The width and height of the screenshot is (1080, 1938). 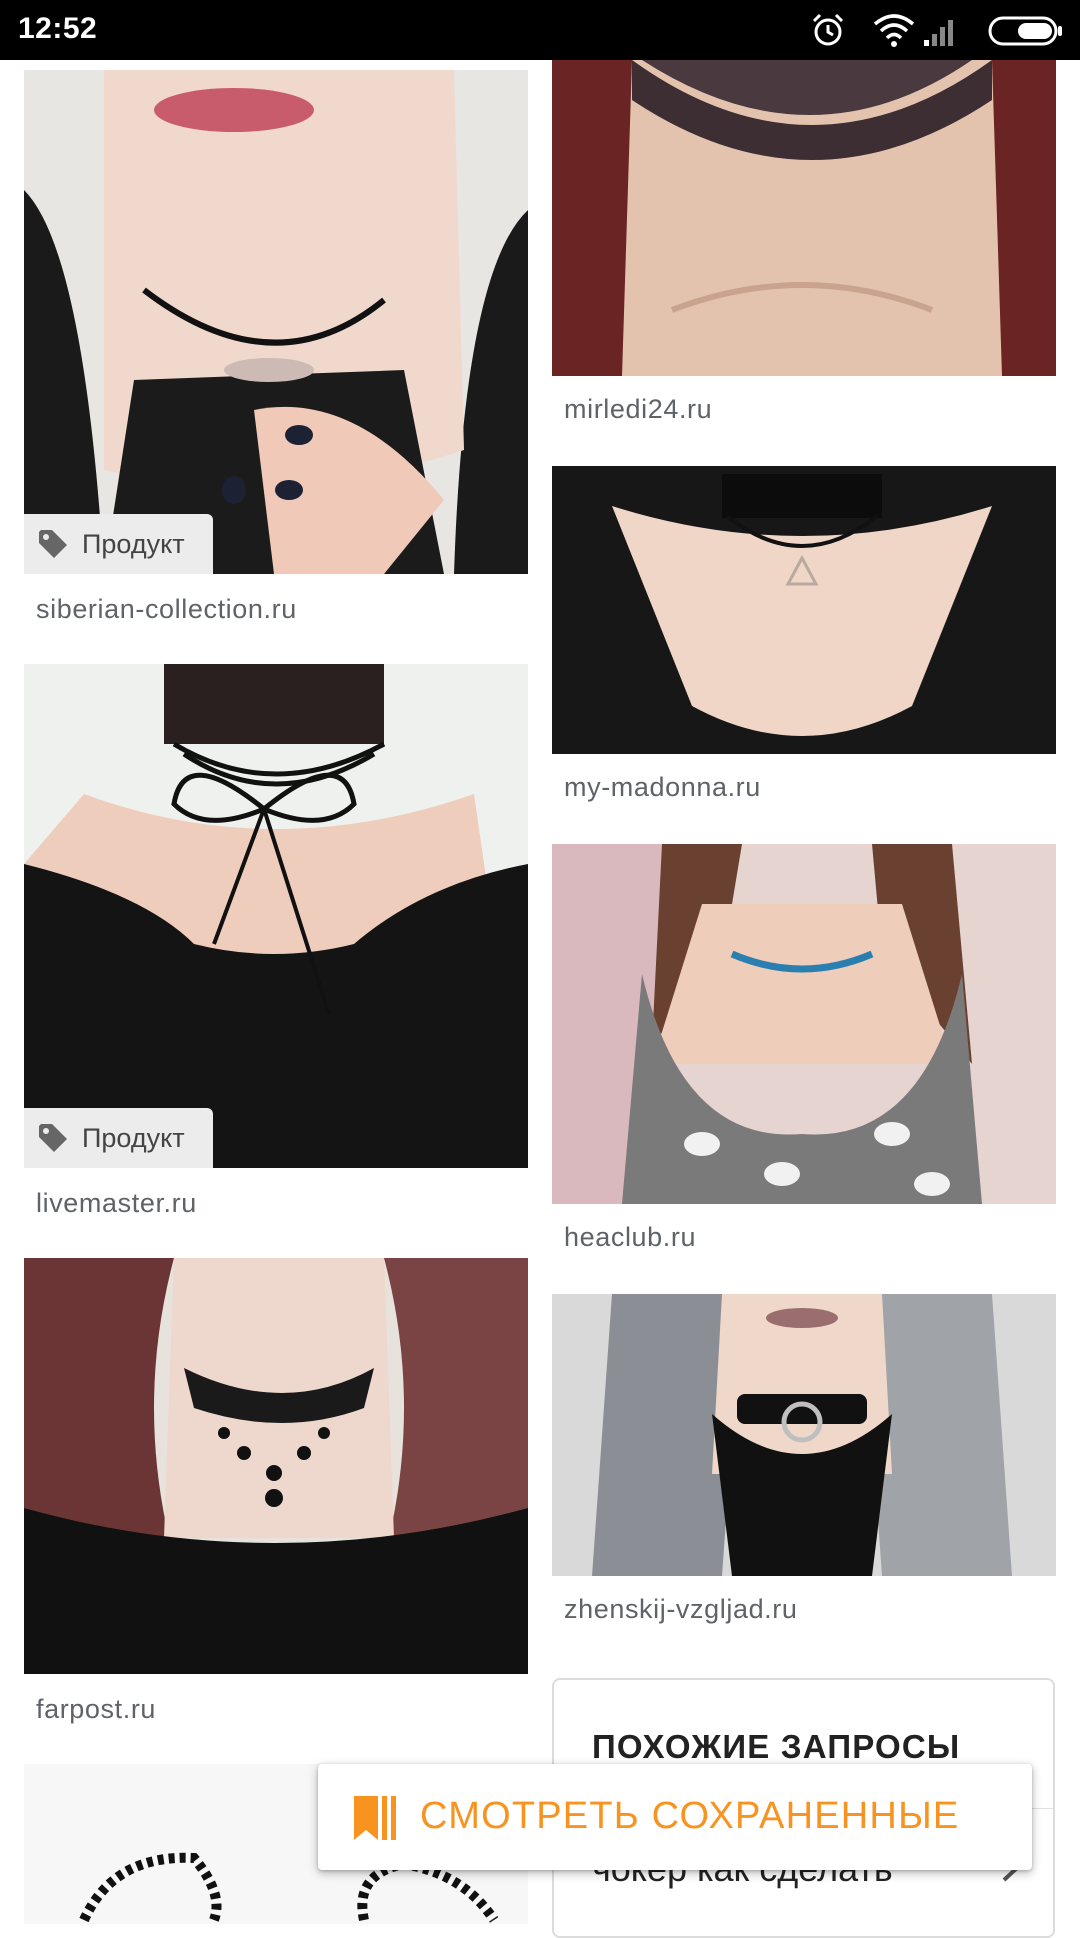 What do you see at coordinates (166, 609) in the screenshot?
I see `result-source: siberian-collection.ru` at bounding box center [166, 609].